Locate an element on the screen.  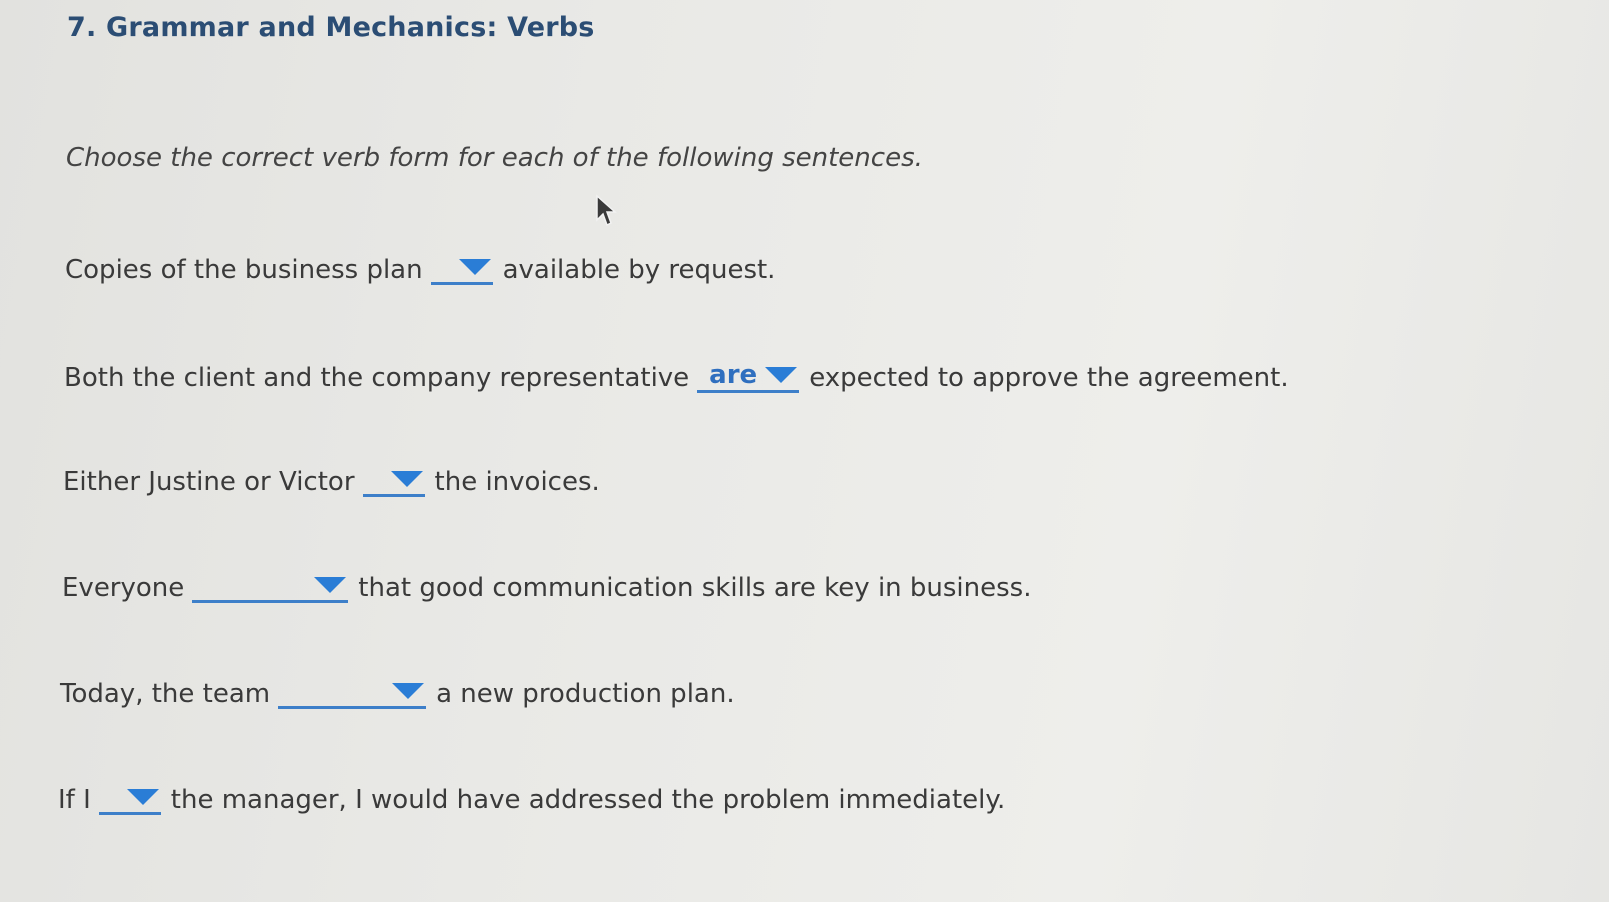
question-3-dropdown is located at coordinates (393, 480).